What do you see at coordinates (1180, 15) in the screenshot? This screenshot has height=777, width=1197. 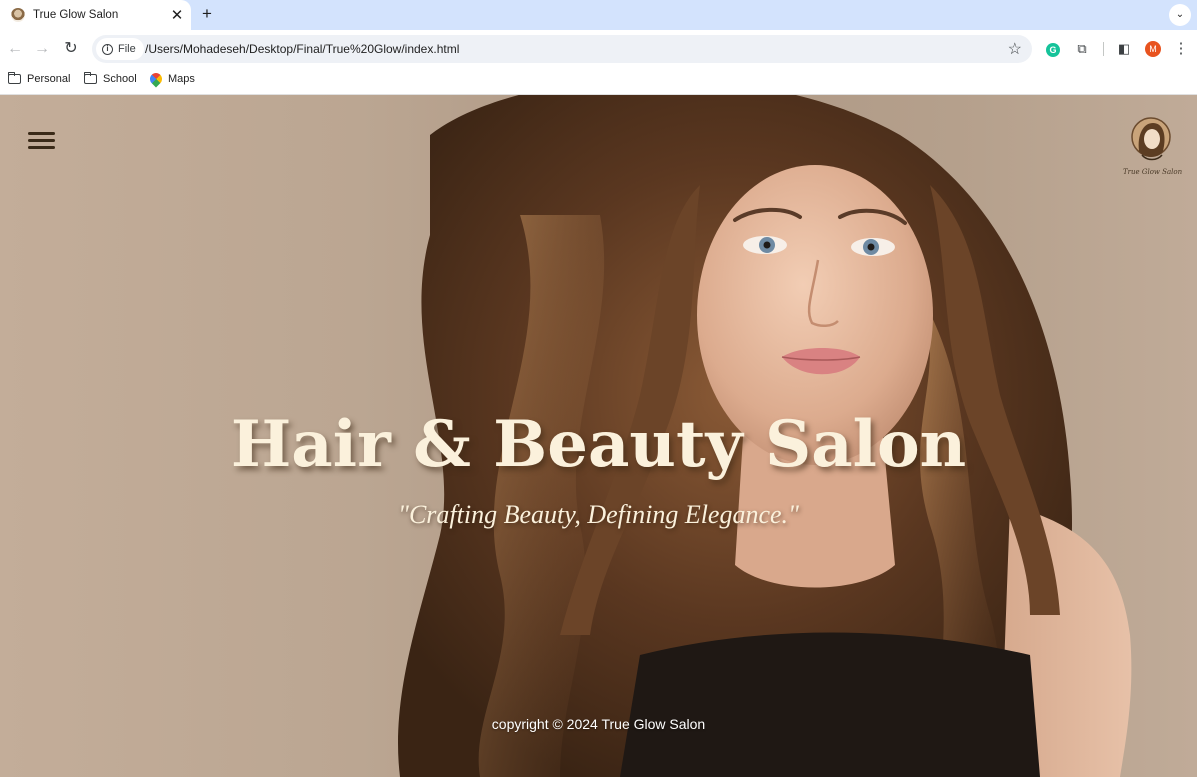 I see `tab-search-button: ⌄` at bounding box center [1180, 15].